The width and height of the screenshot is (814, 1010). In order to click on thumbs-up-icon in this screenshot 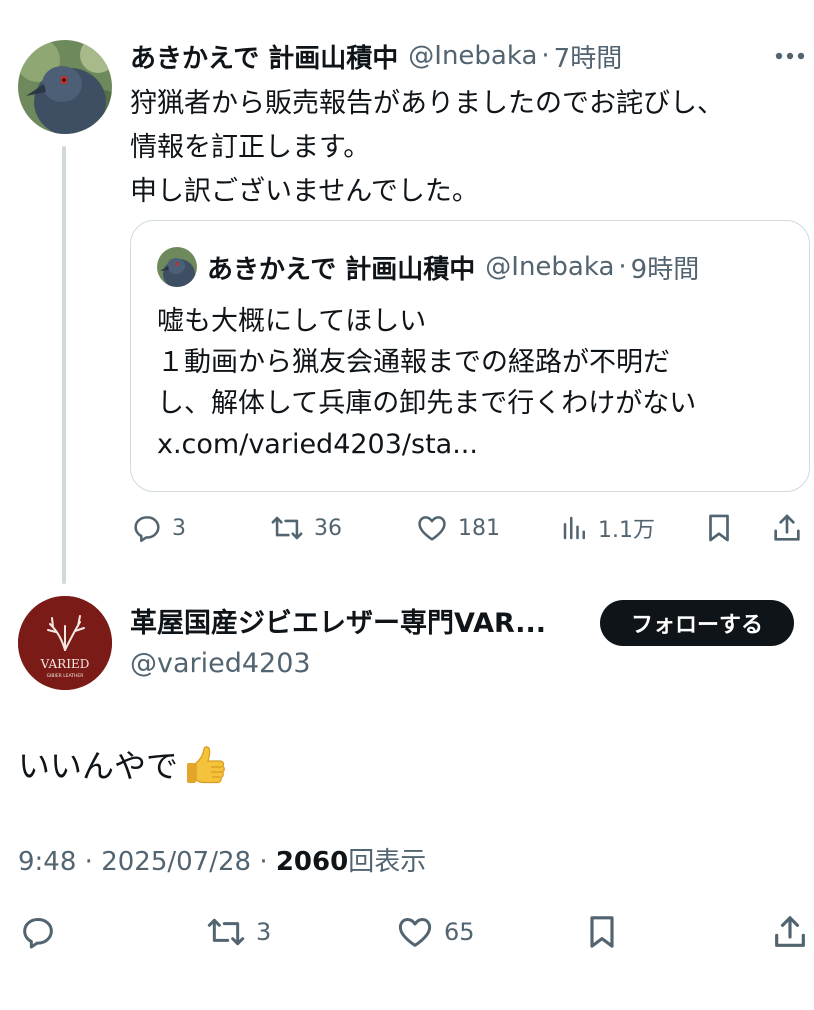, I will do `click(205, 766)`.